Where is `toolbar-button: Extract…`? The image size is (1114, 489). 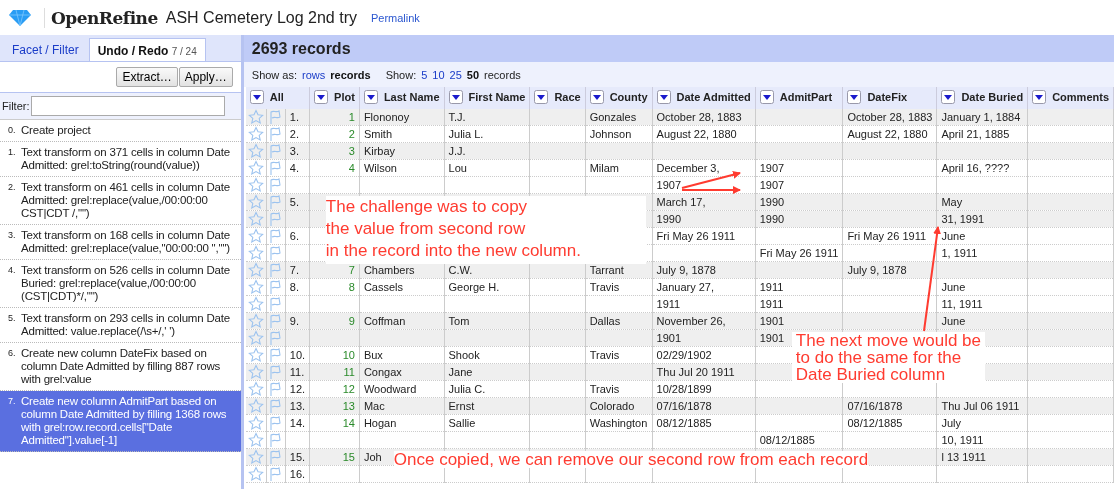
toolbar-button: Extract… is located at coordinates (147, 77).